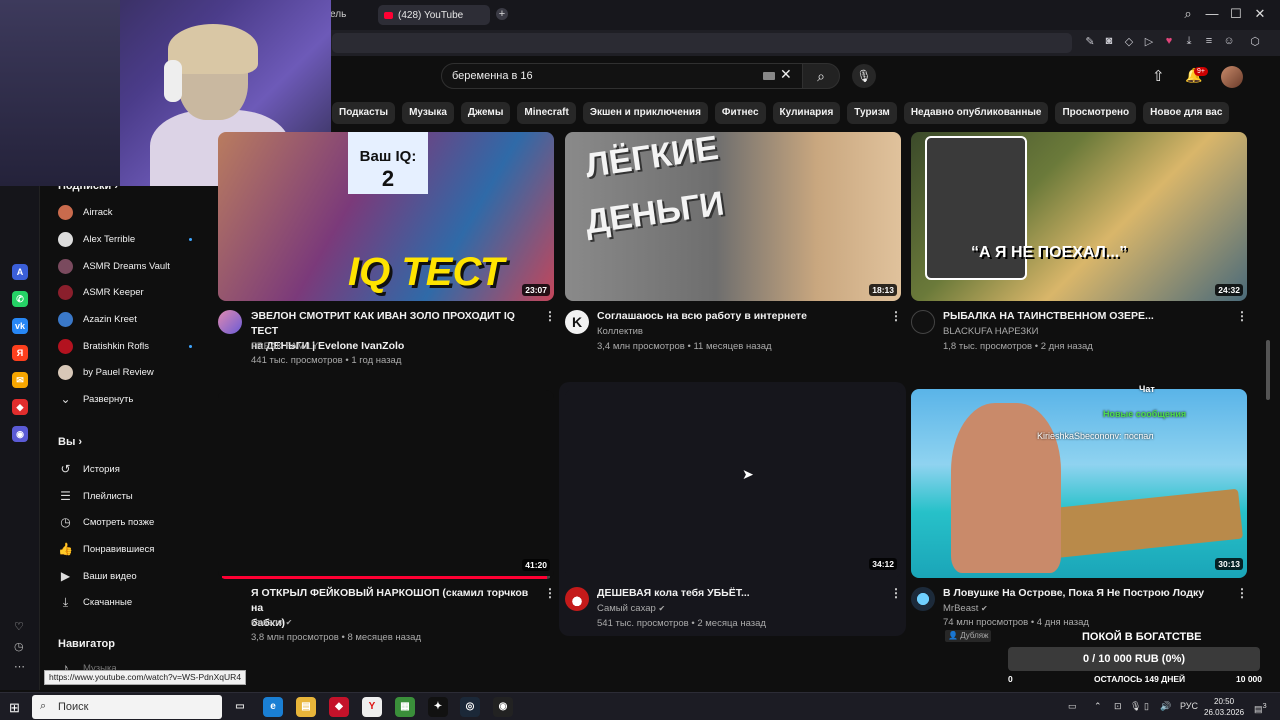  Describe the element at coordinates (133, 522) in the screenshot. I see `sidebar-item-watch-later: ◷ Смотреть позже` at that location.